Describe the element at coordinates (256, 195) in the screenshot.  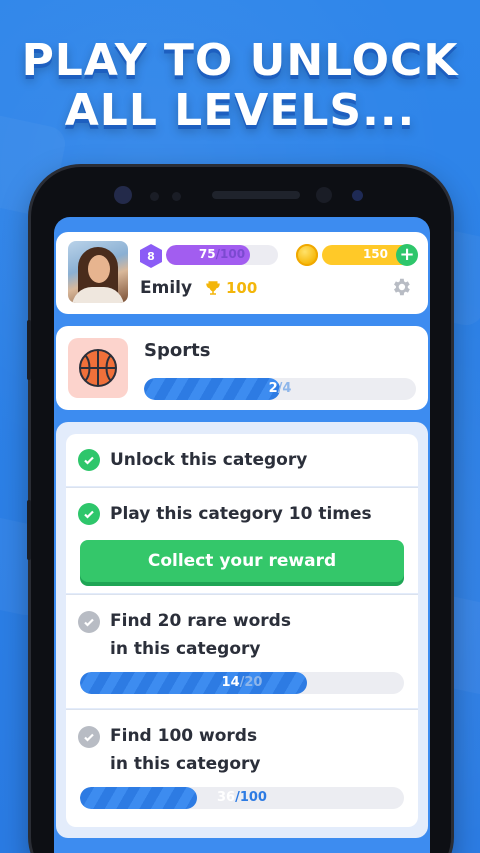
I see `speaker-grille` at that location.